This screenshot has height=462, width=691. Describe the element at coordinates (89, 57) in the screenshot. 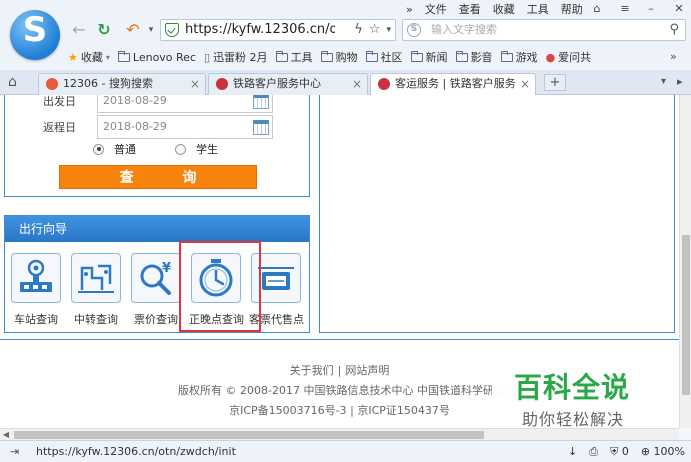

I see `bookmark-favorites: ★ 收藏 ▾` at that location.